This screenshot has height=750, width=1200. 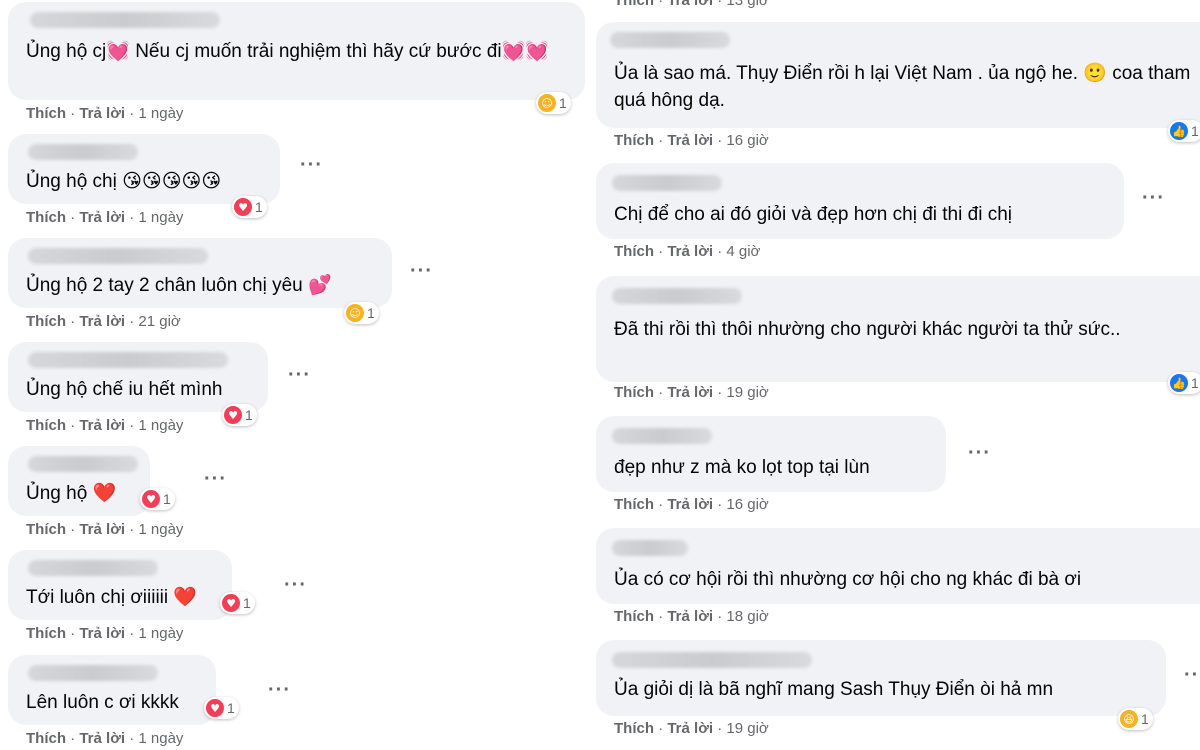 What do you see at coordinates (112, 597) in the screenshot?
I see `comment-text: Tới luôn chị ơiiiiii ❤️` at bounding box center [112, 597].